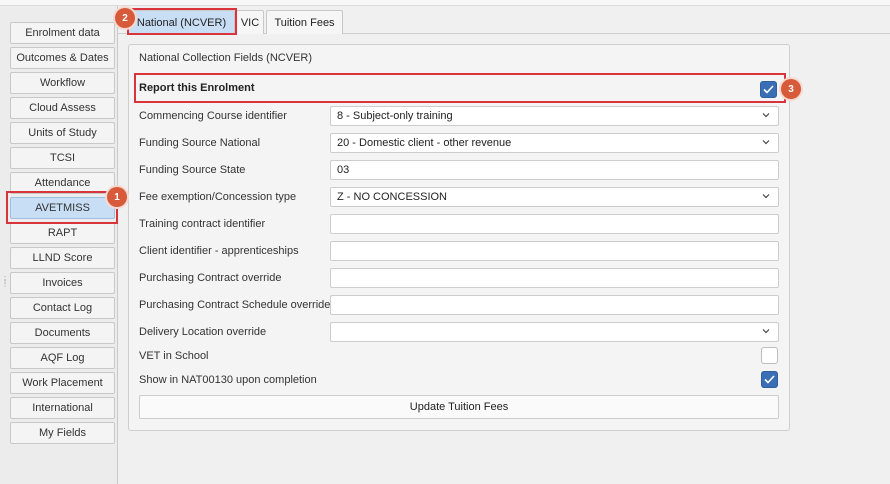  What do you see at coordinates (125, 18) in the screenshot?
I see `step-badge-2: 2` at bounding box center [125, 18].